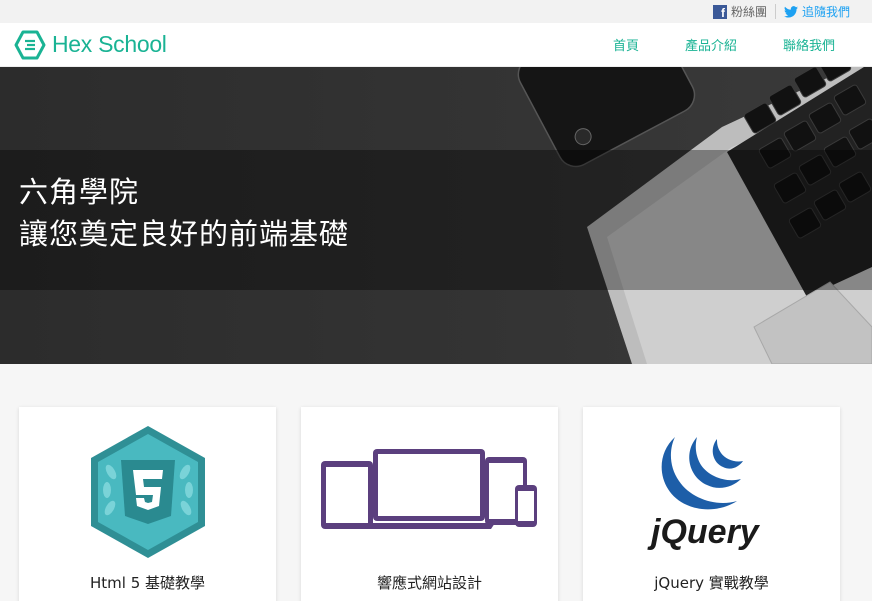  I want to click on responsive-devices-icon, so click(428, 489).